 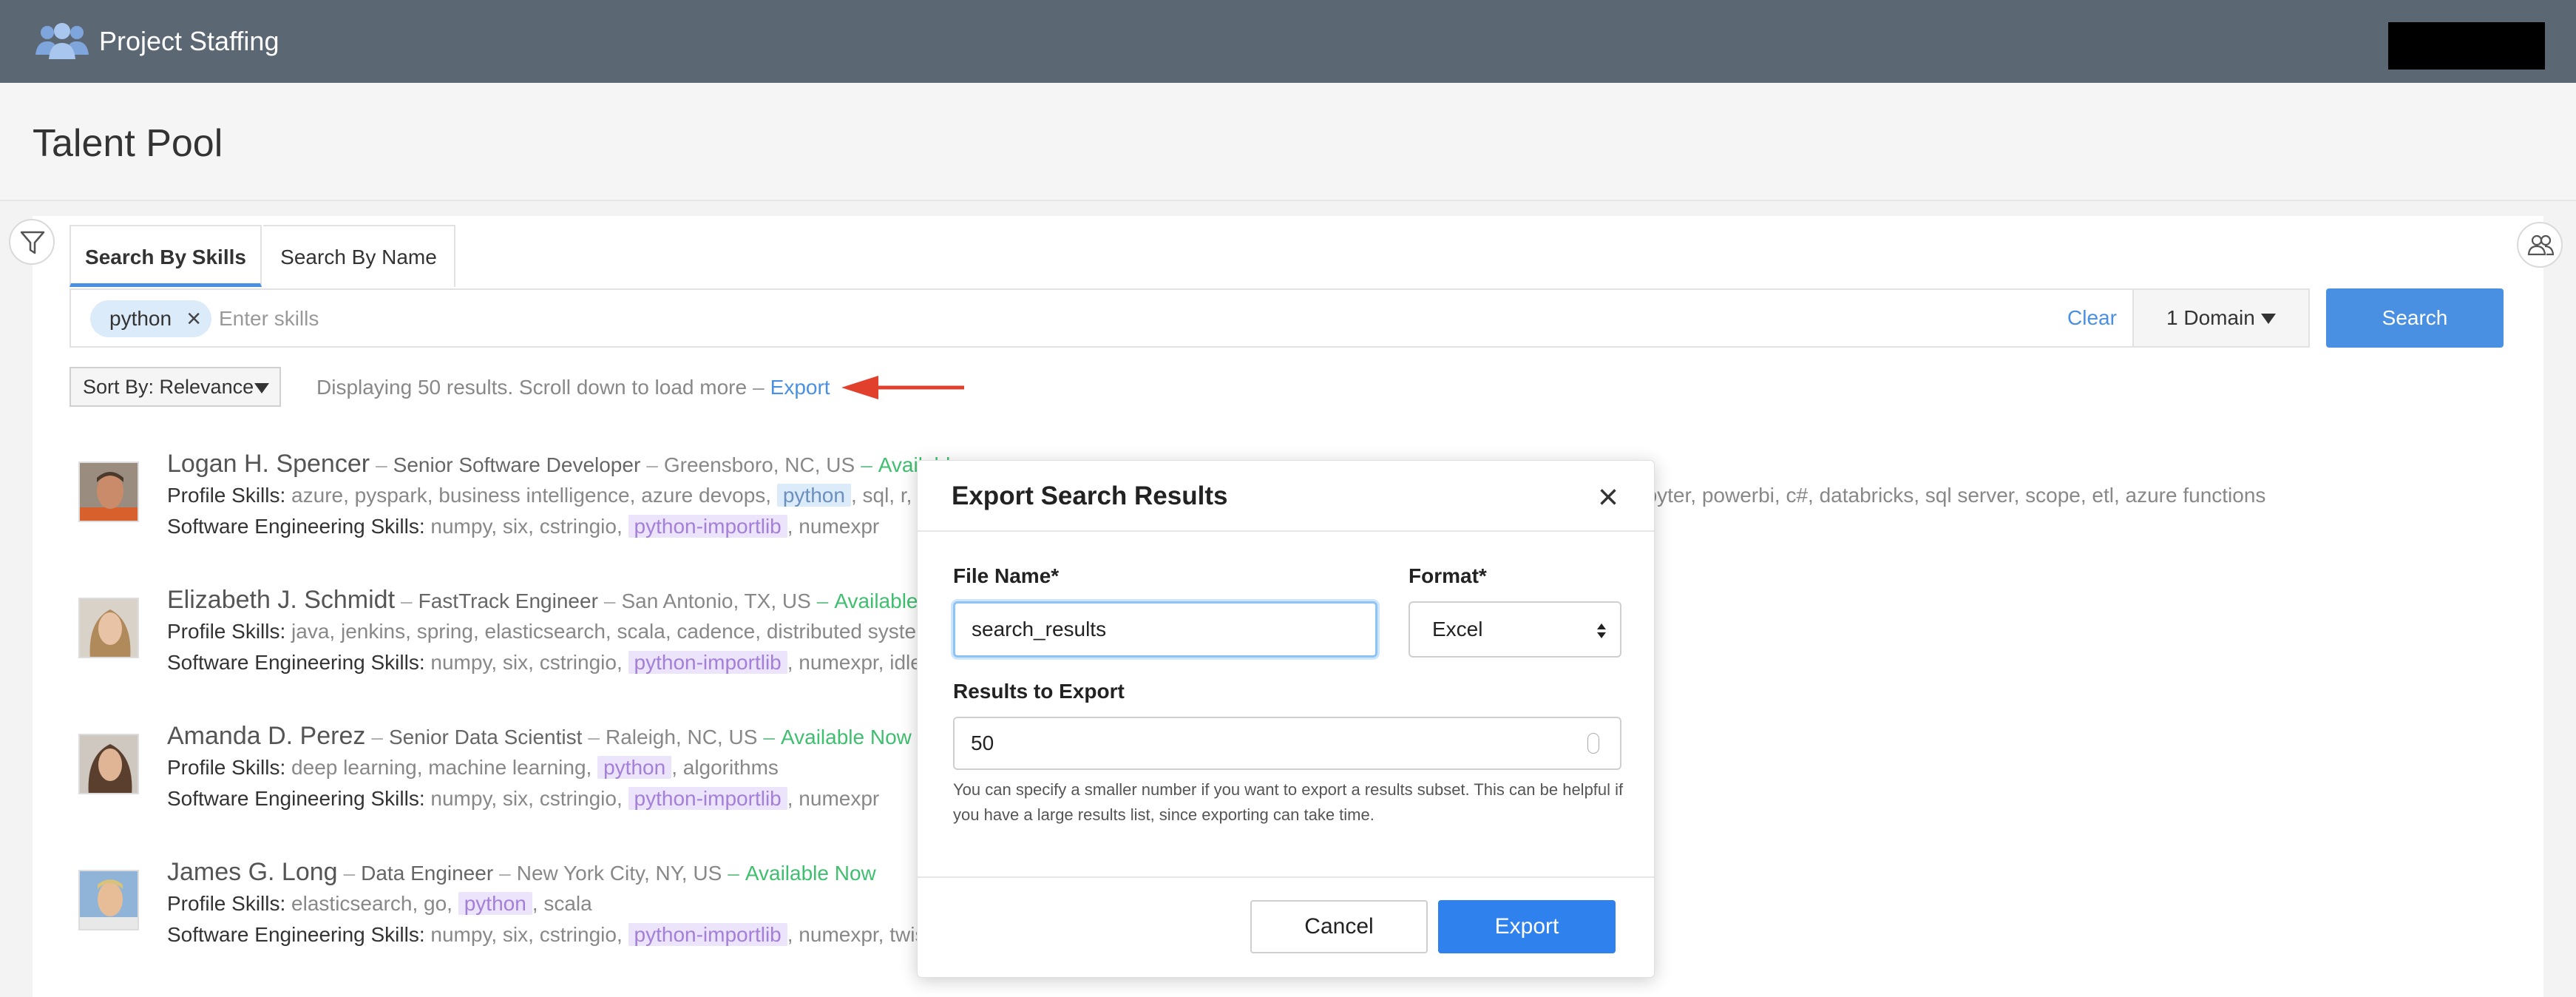 I want to click on candidate-role: Senior Data Scientist, so click(x=485, y=737).